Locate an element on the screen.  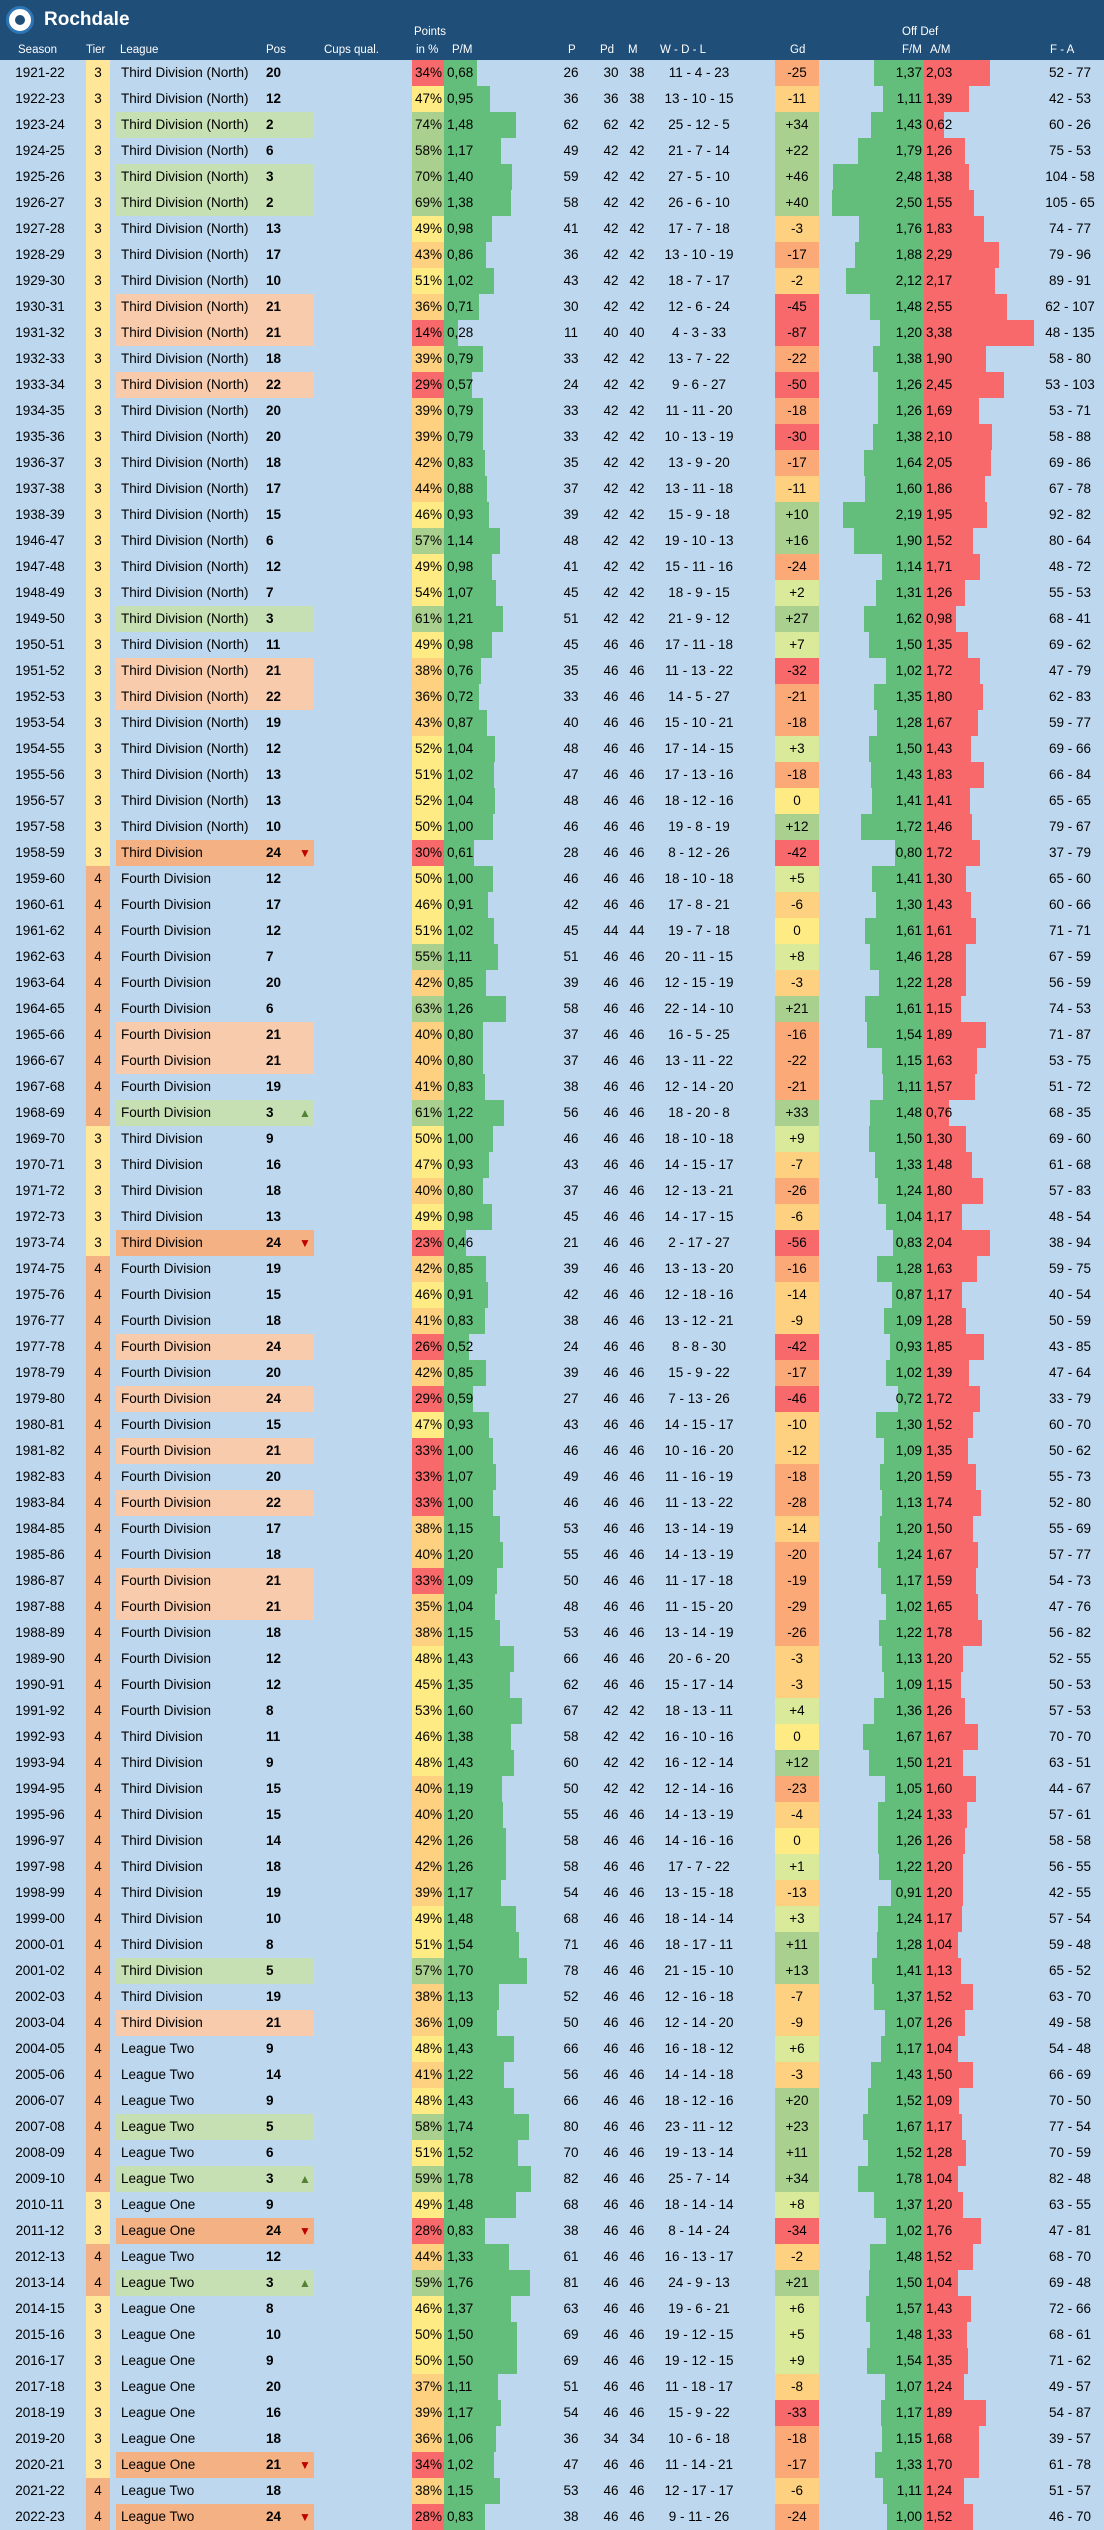
wdl-cell: 17 - 7 - 18 is located at coordinates (699, 228).